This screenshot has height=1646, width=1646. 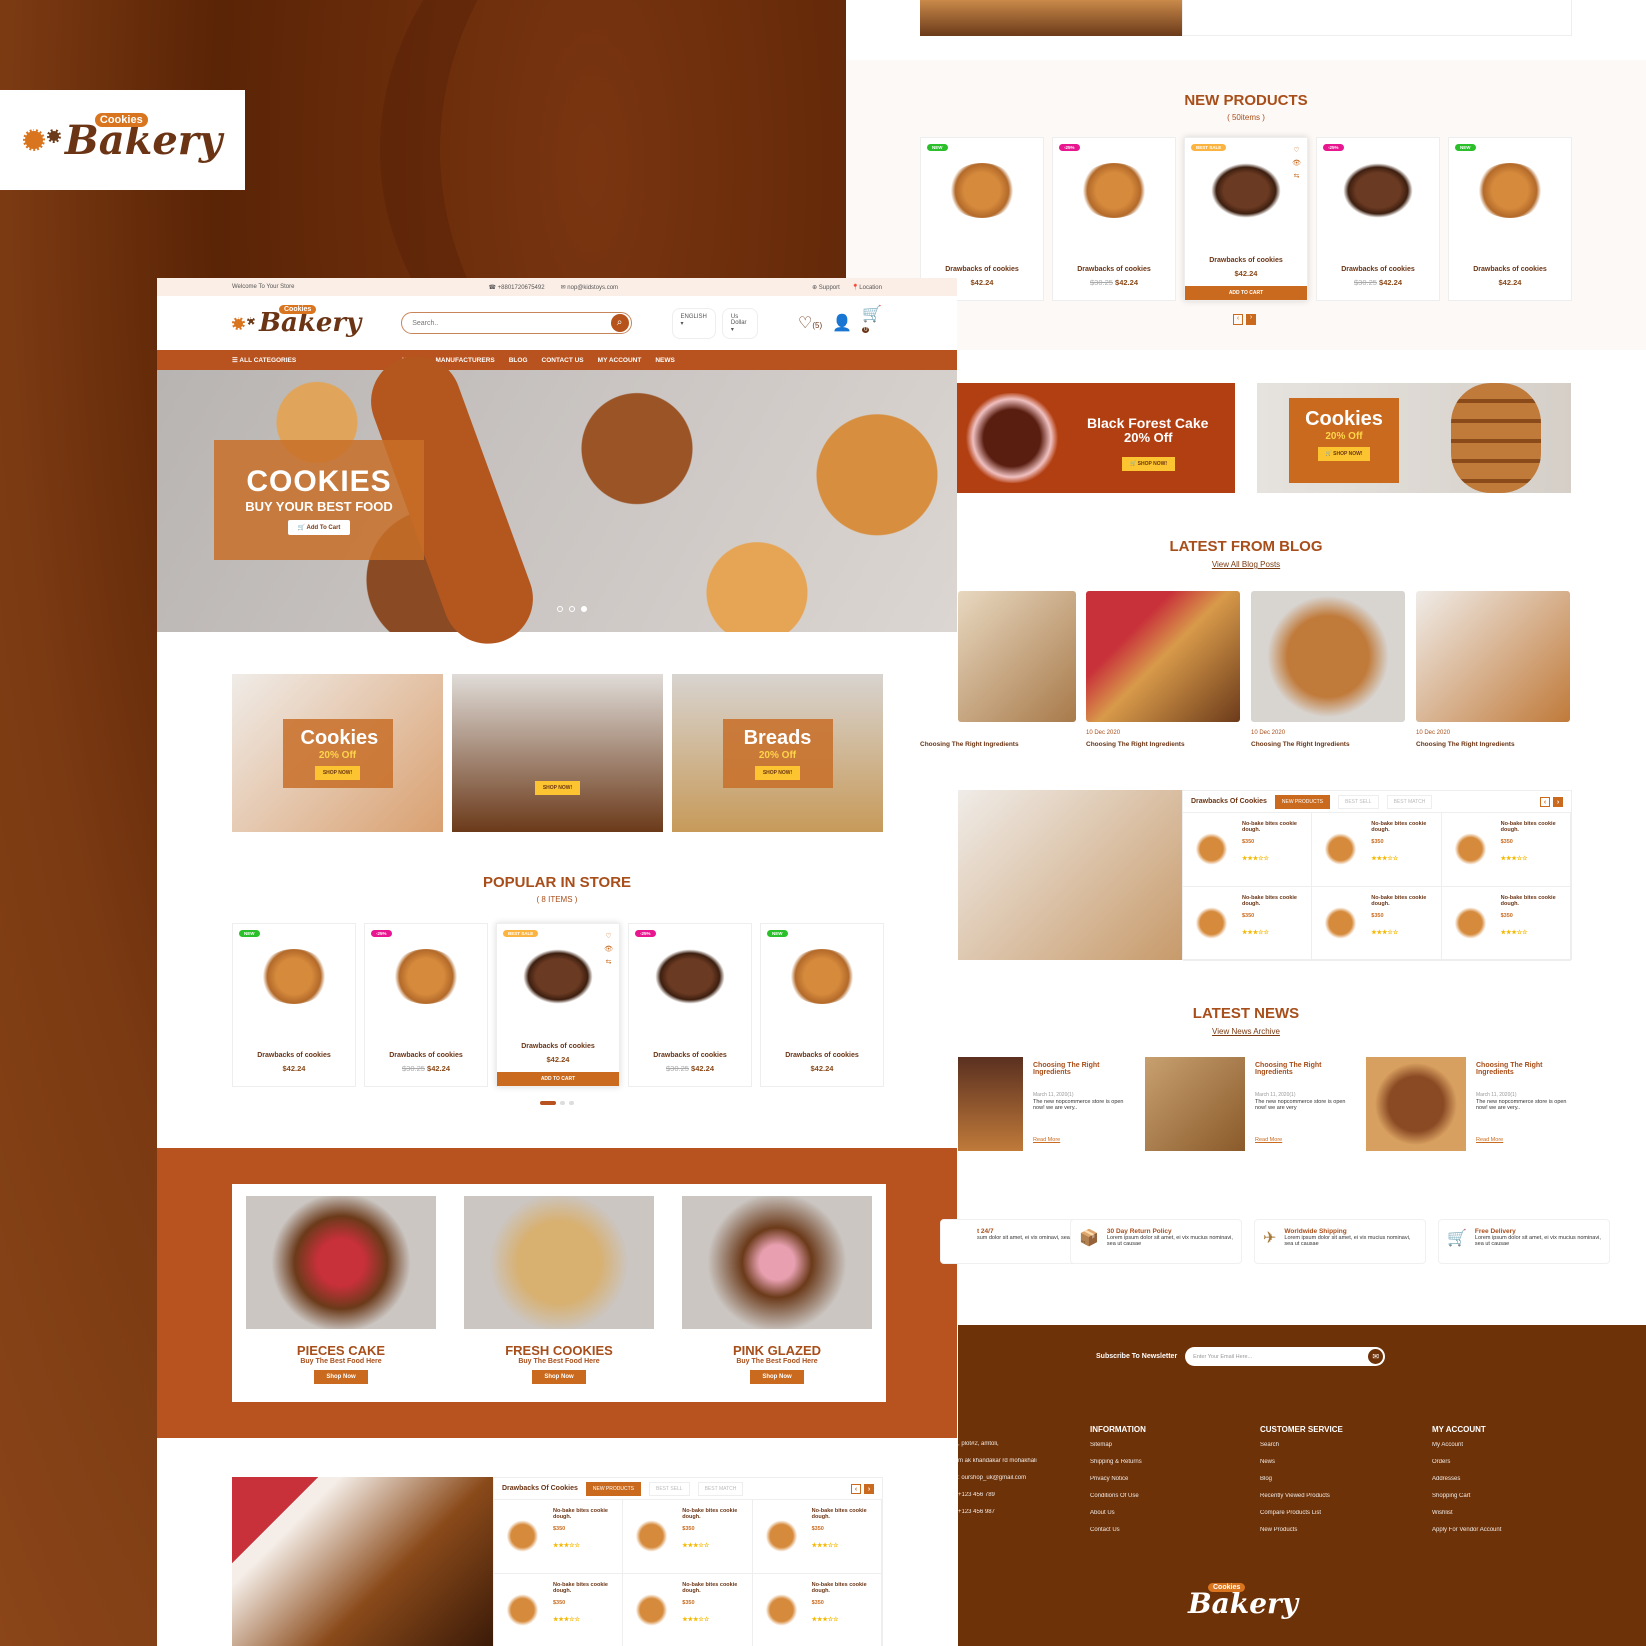 What do you see at coordinates (296, 321) in the screenshot?
I see `header-logo: Cookies Bakery` at bounding box center [296, 321].